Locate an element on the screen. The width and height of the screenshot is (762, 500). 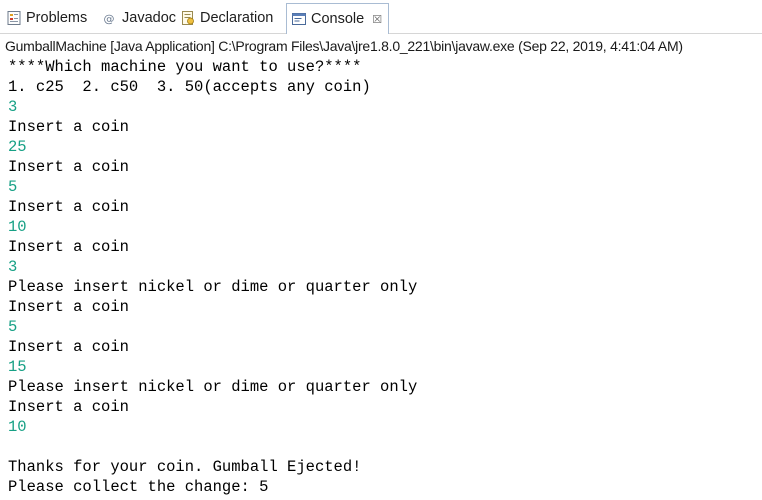
tab-javadoc-label: Javadoc is located at coordinates (149, 18).